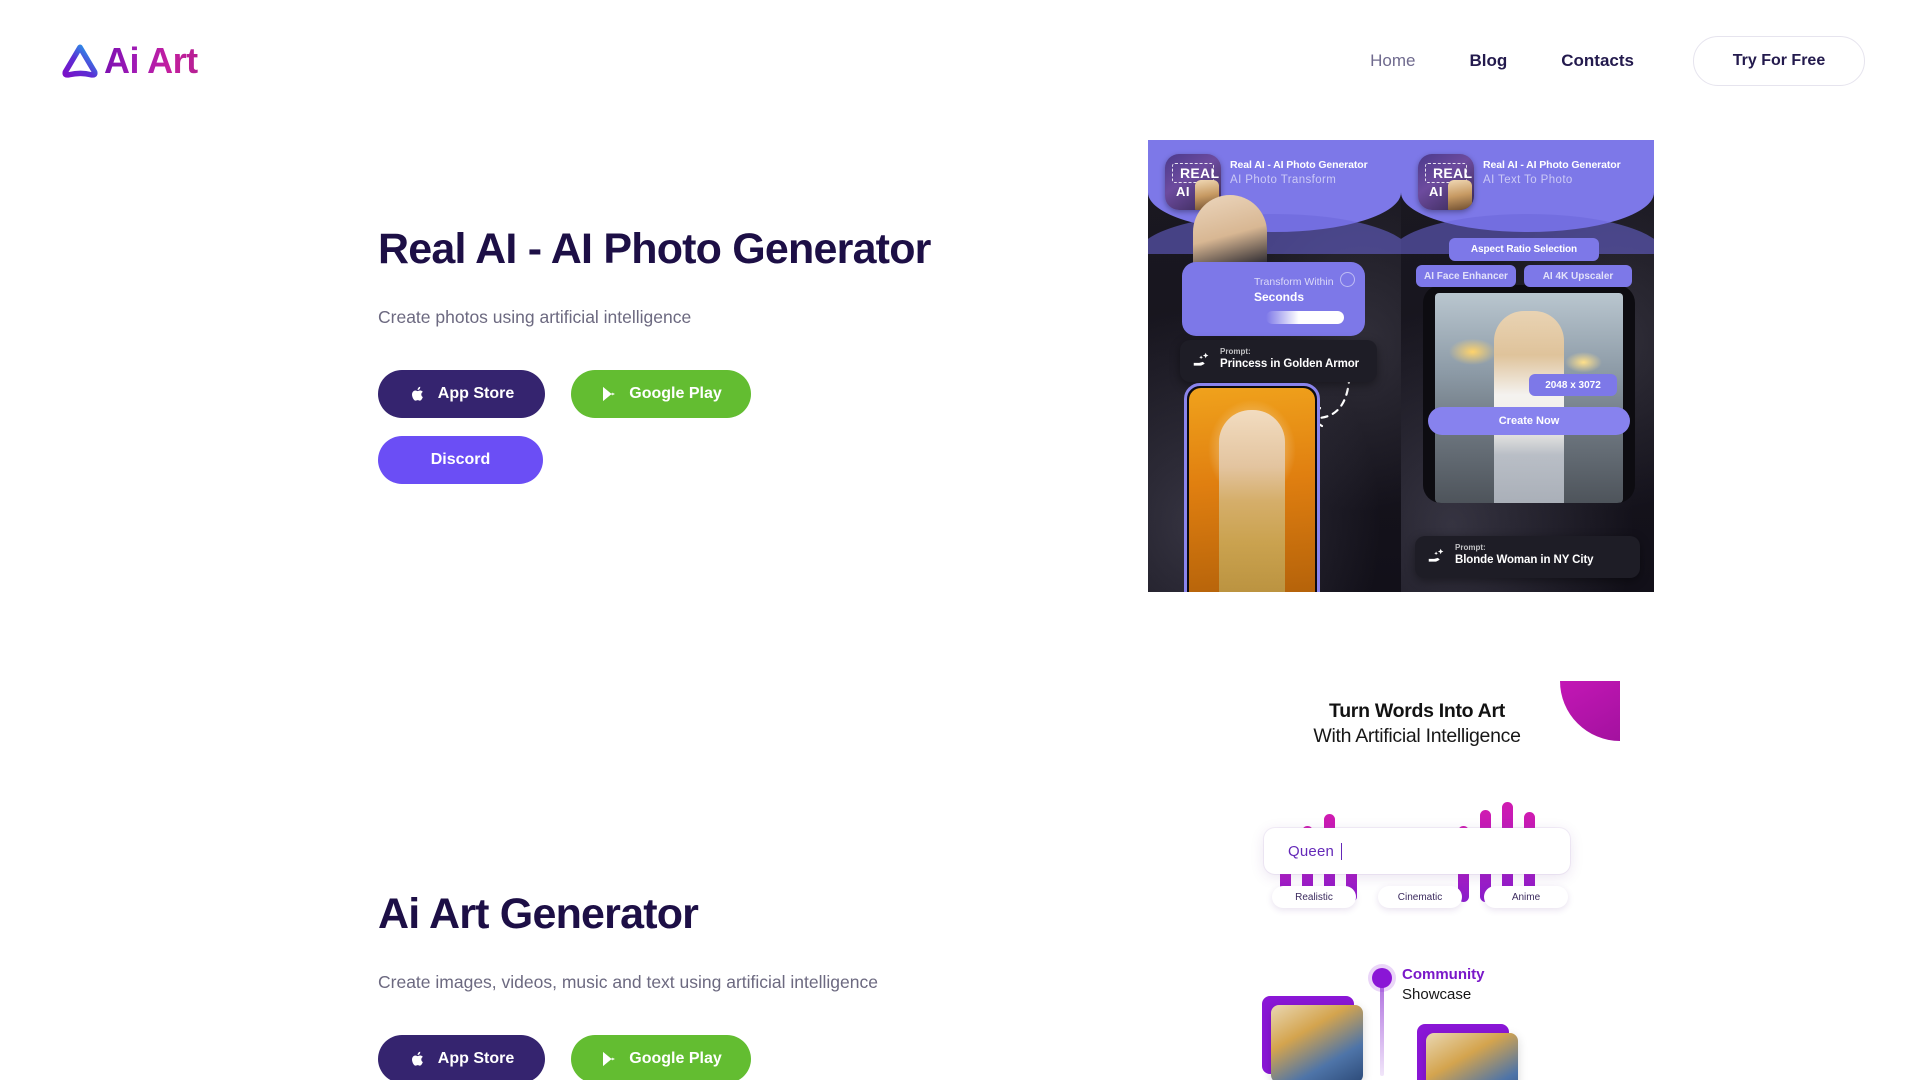 This screenshot has width=1920, height=1080. Describe the element at coordinates (1437, 994) in the screenshot. I see `showcase-title-plain: Showcase` at that location.